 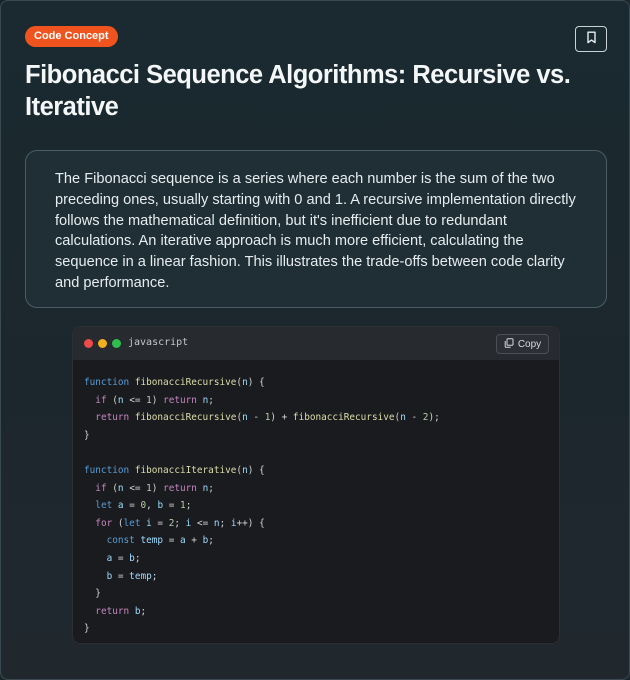 What do you see at coordinates (152, 506) in the screenshot?
I see `code-token: ,` at bounding box center [152, 506].